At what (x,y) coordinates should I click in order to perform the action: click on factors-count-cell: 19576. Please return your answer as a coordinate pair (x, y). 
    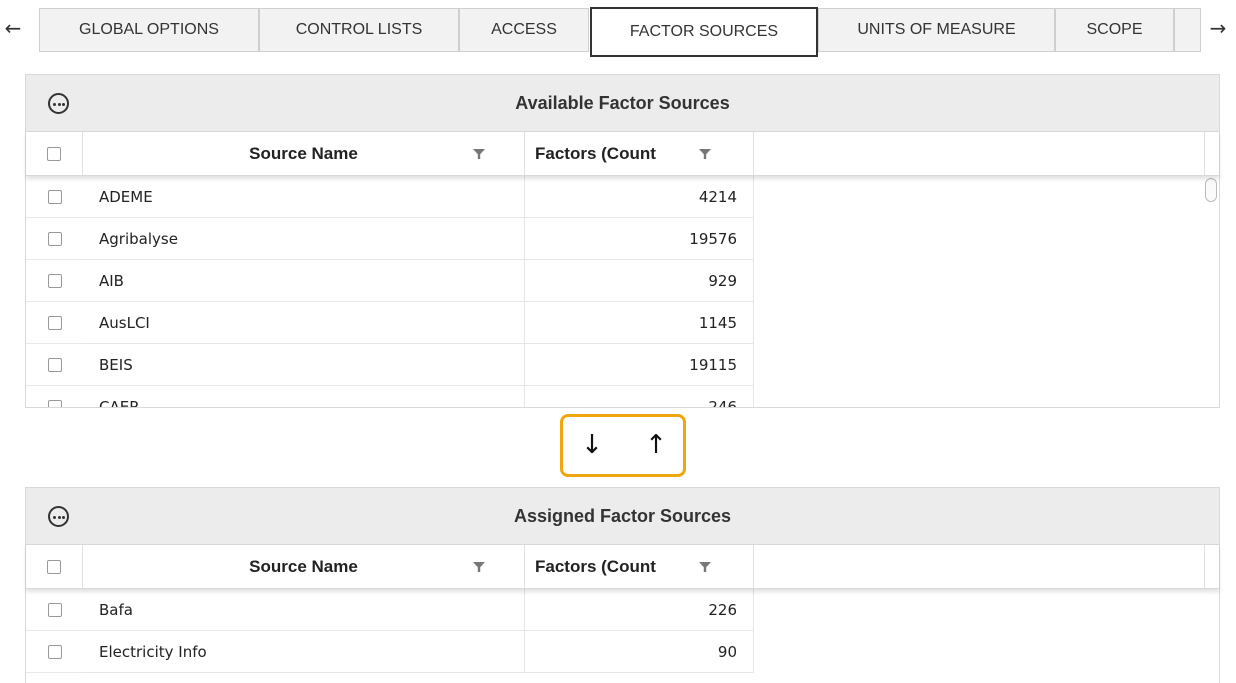
    Looking at the image, I should click on (639, 239).